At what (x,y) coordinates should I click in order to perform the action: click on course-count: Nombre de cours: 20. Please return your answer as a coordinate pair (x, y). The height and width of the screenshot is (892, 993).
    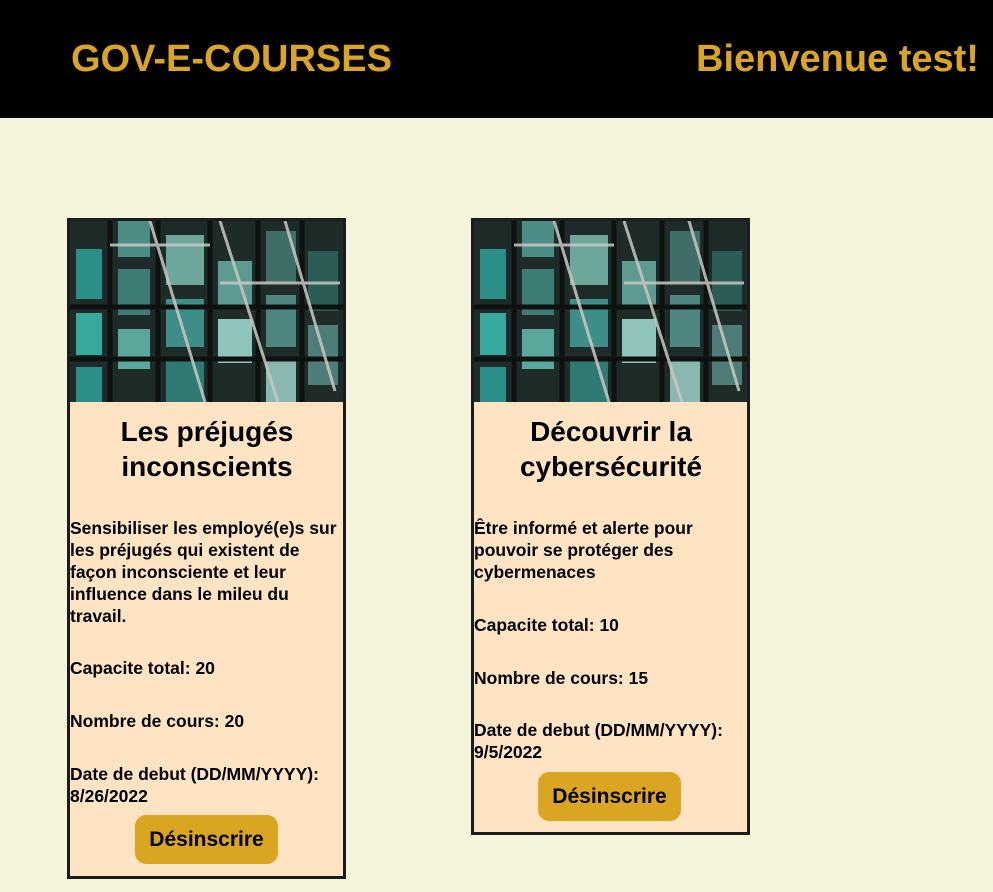
    Looking at the image, I should click on (157, 721).